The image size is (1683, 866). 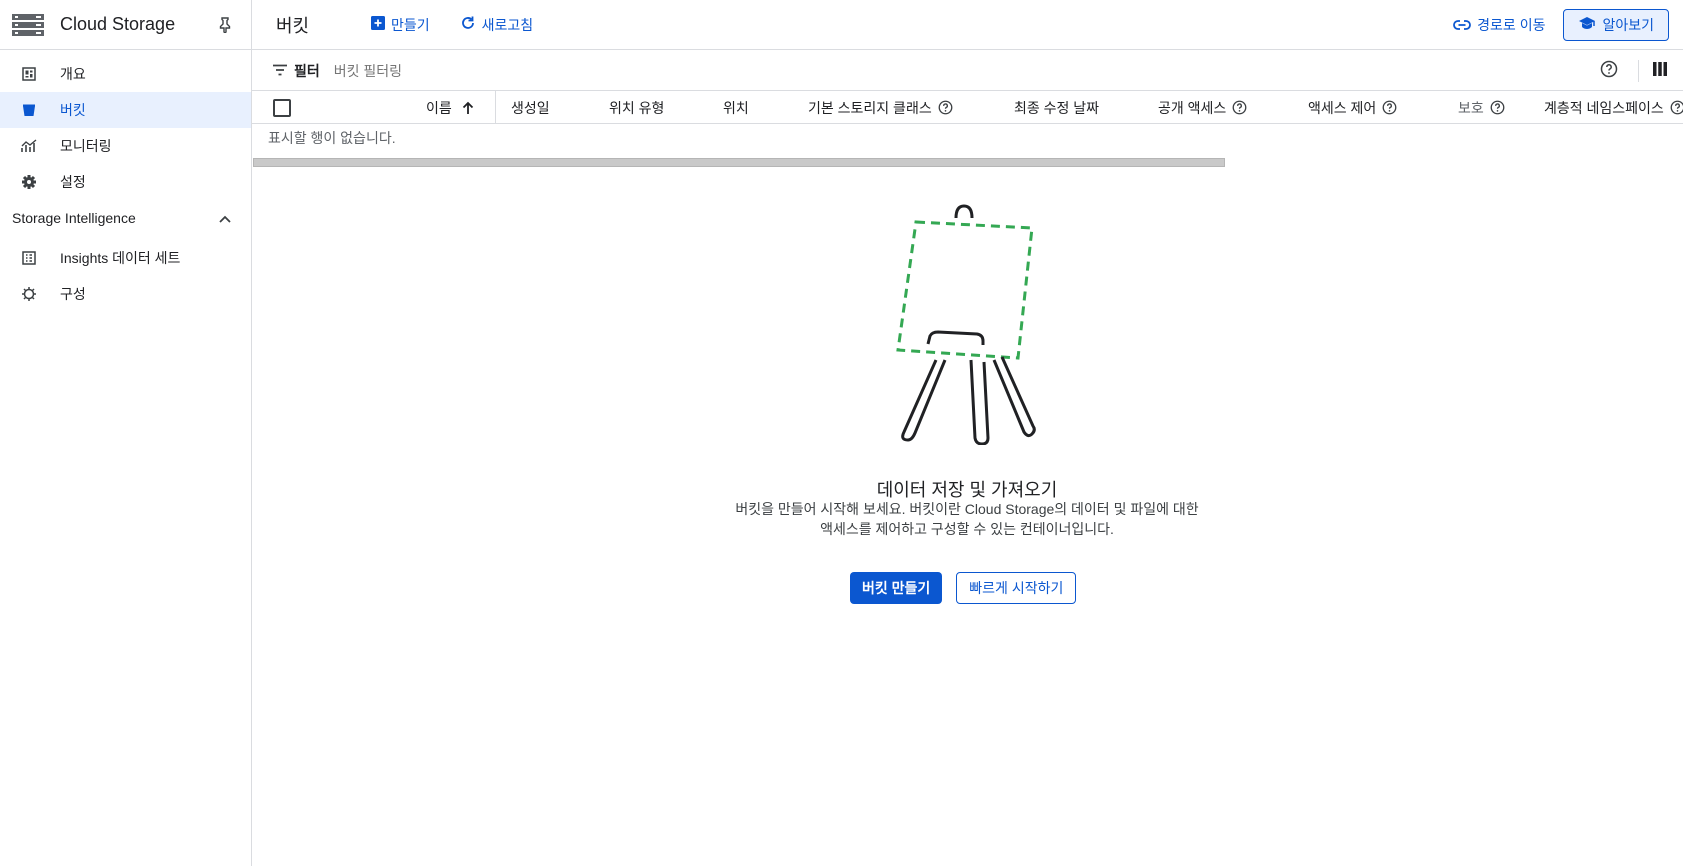 I want to click on pin-icon, so click(x=225, y=25).